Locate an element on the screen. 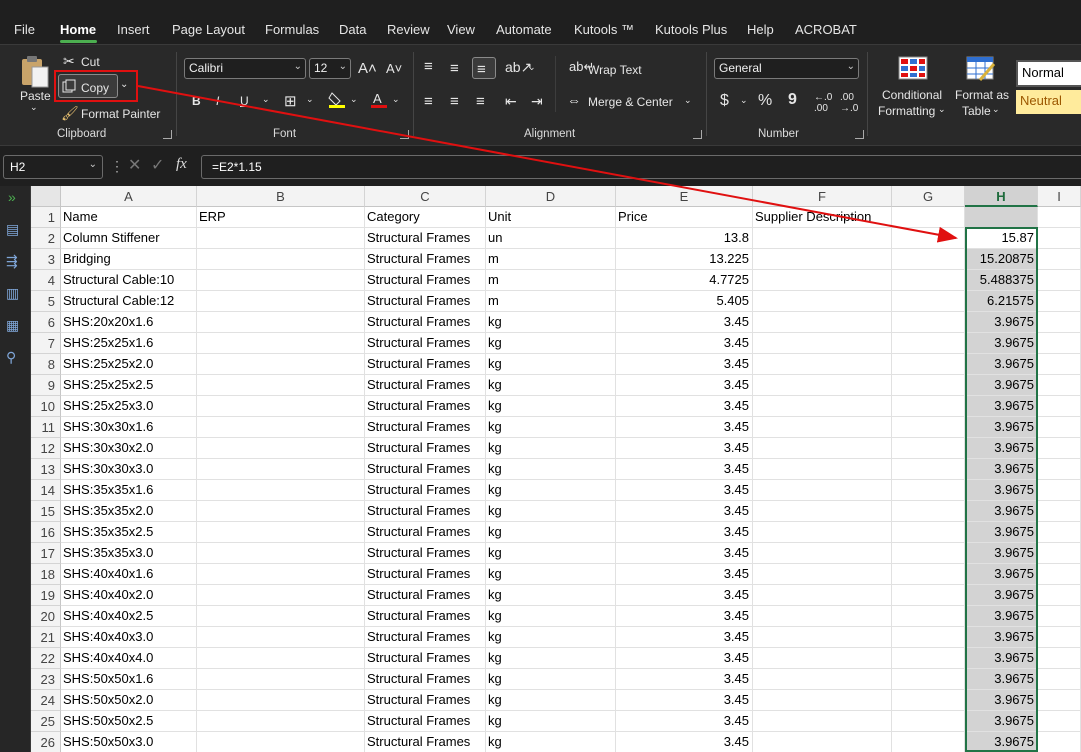 The width and height of the screenshot is (1081, 752). currency-button: $ is located at coordinates (724, 101).